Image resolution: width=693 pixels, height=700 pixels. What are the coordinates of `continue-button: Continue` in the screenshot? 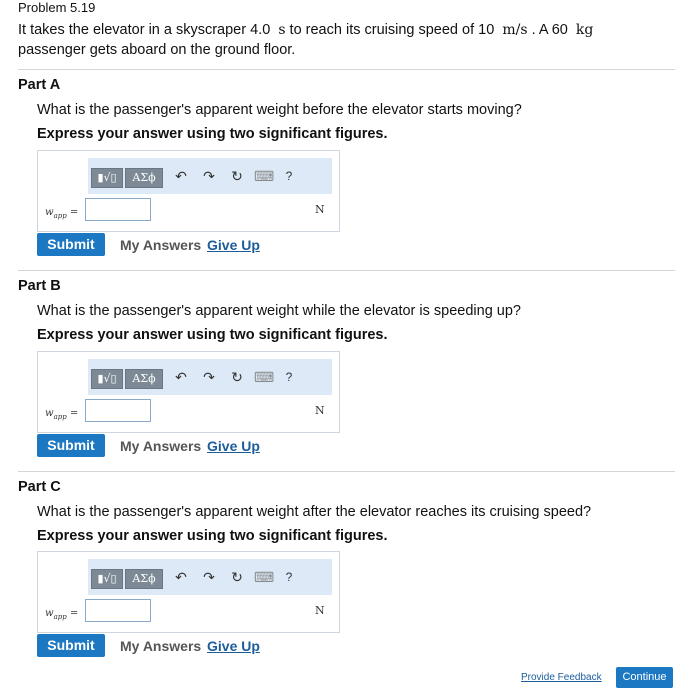 It's located at (644, 677).